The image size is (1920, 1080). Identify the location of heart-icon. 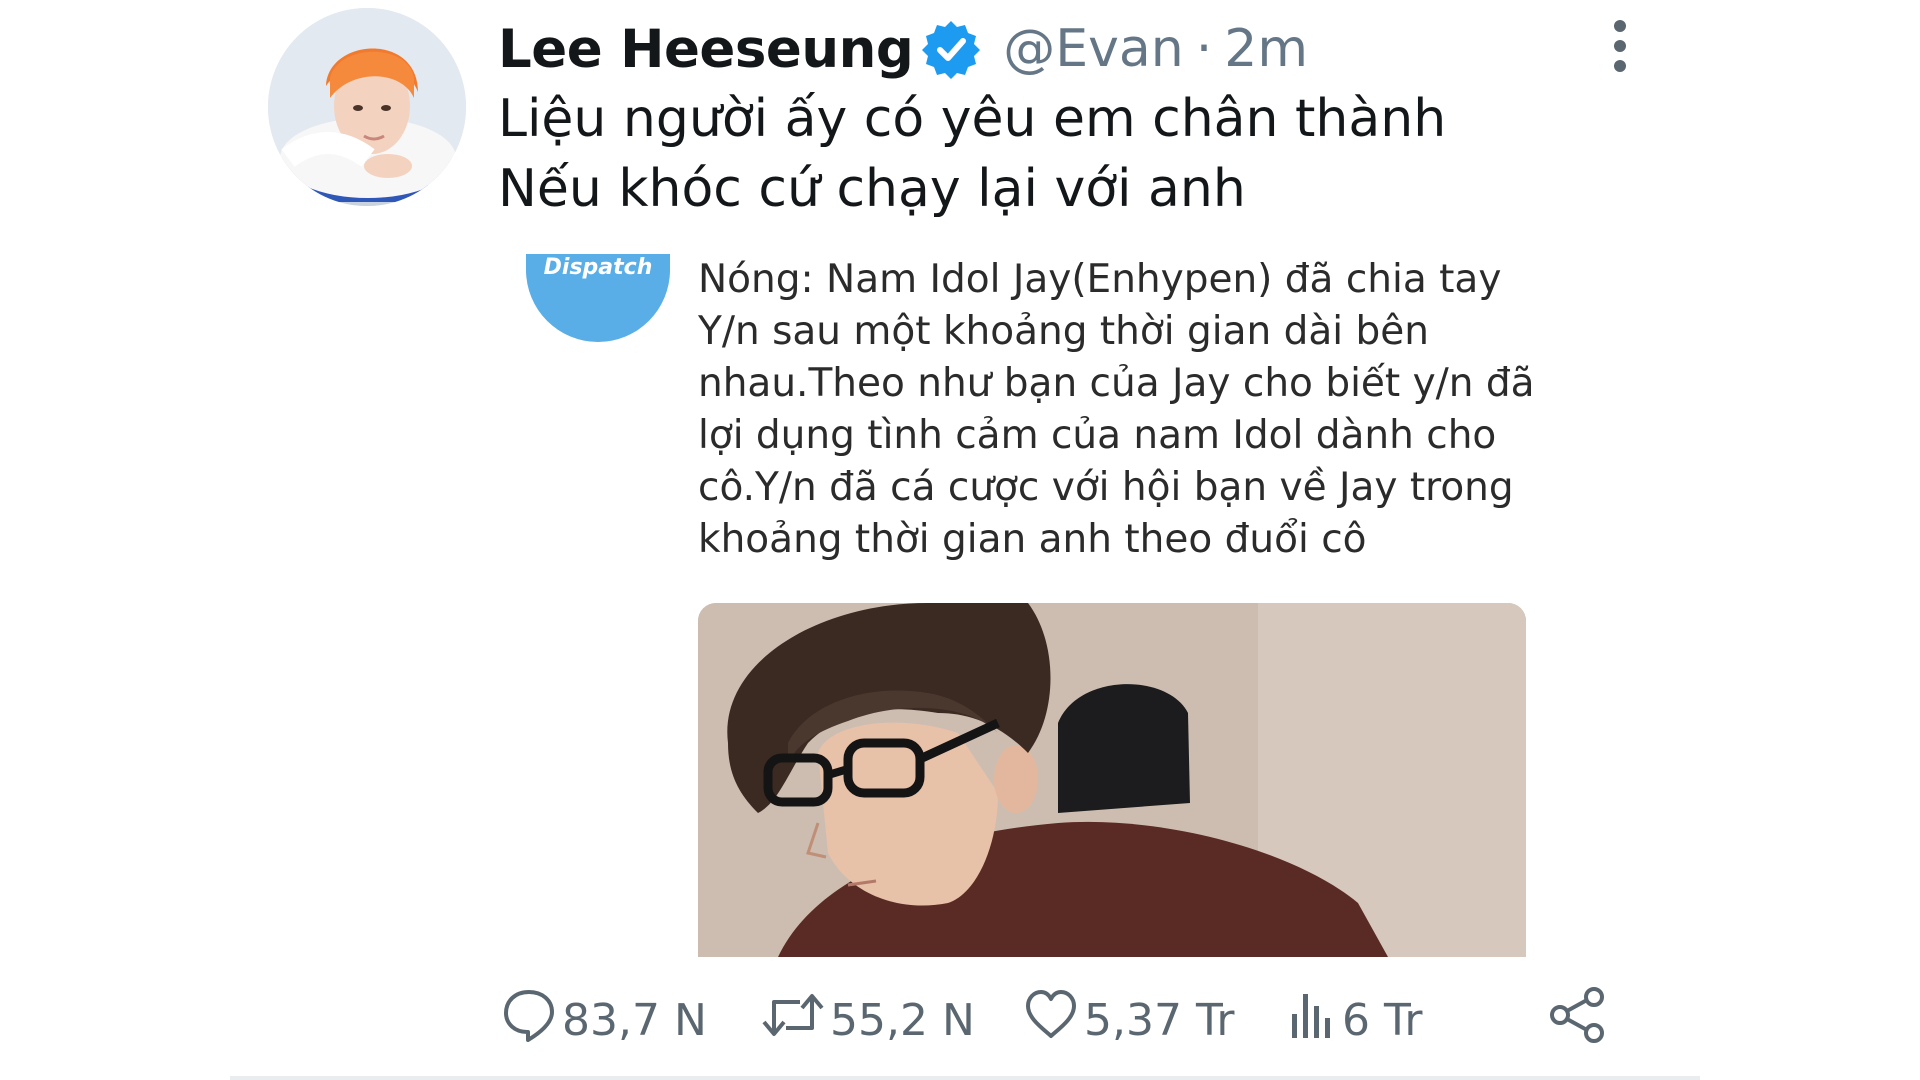
(1051, 1020).